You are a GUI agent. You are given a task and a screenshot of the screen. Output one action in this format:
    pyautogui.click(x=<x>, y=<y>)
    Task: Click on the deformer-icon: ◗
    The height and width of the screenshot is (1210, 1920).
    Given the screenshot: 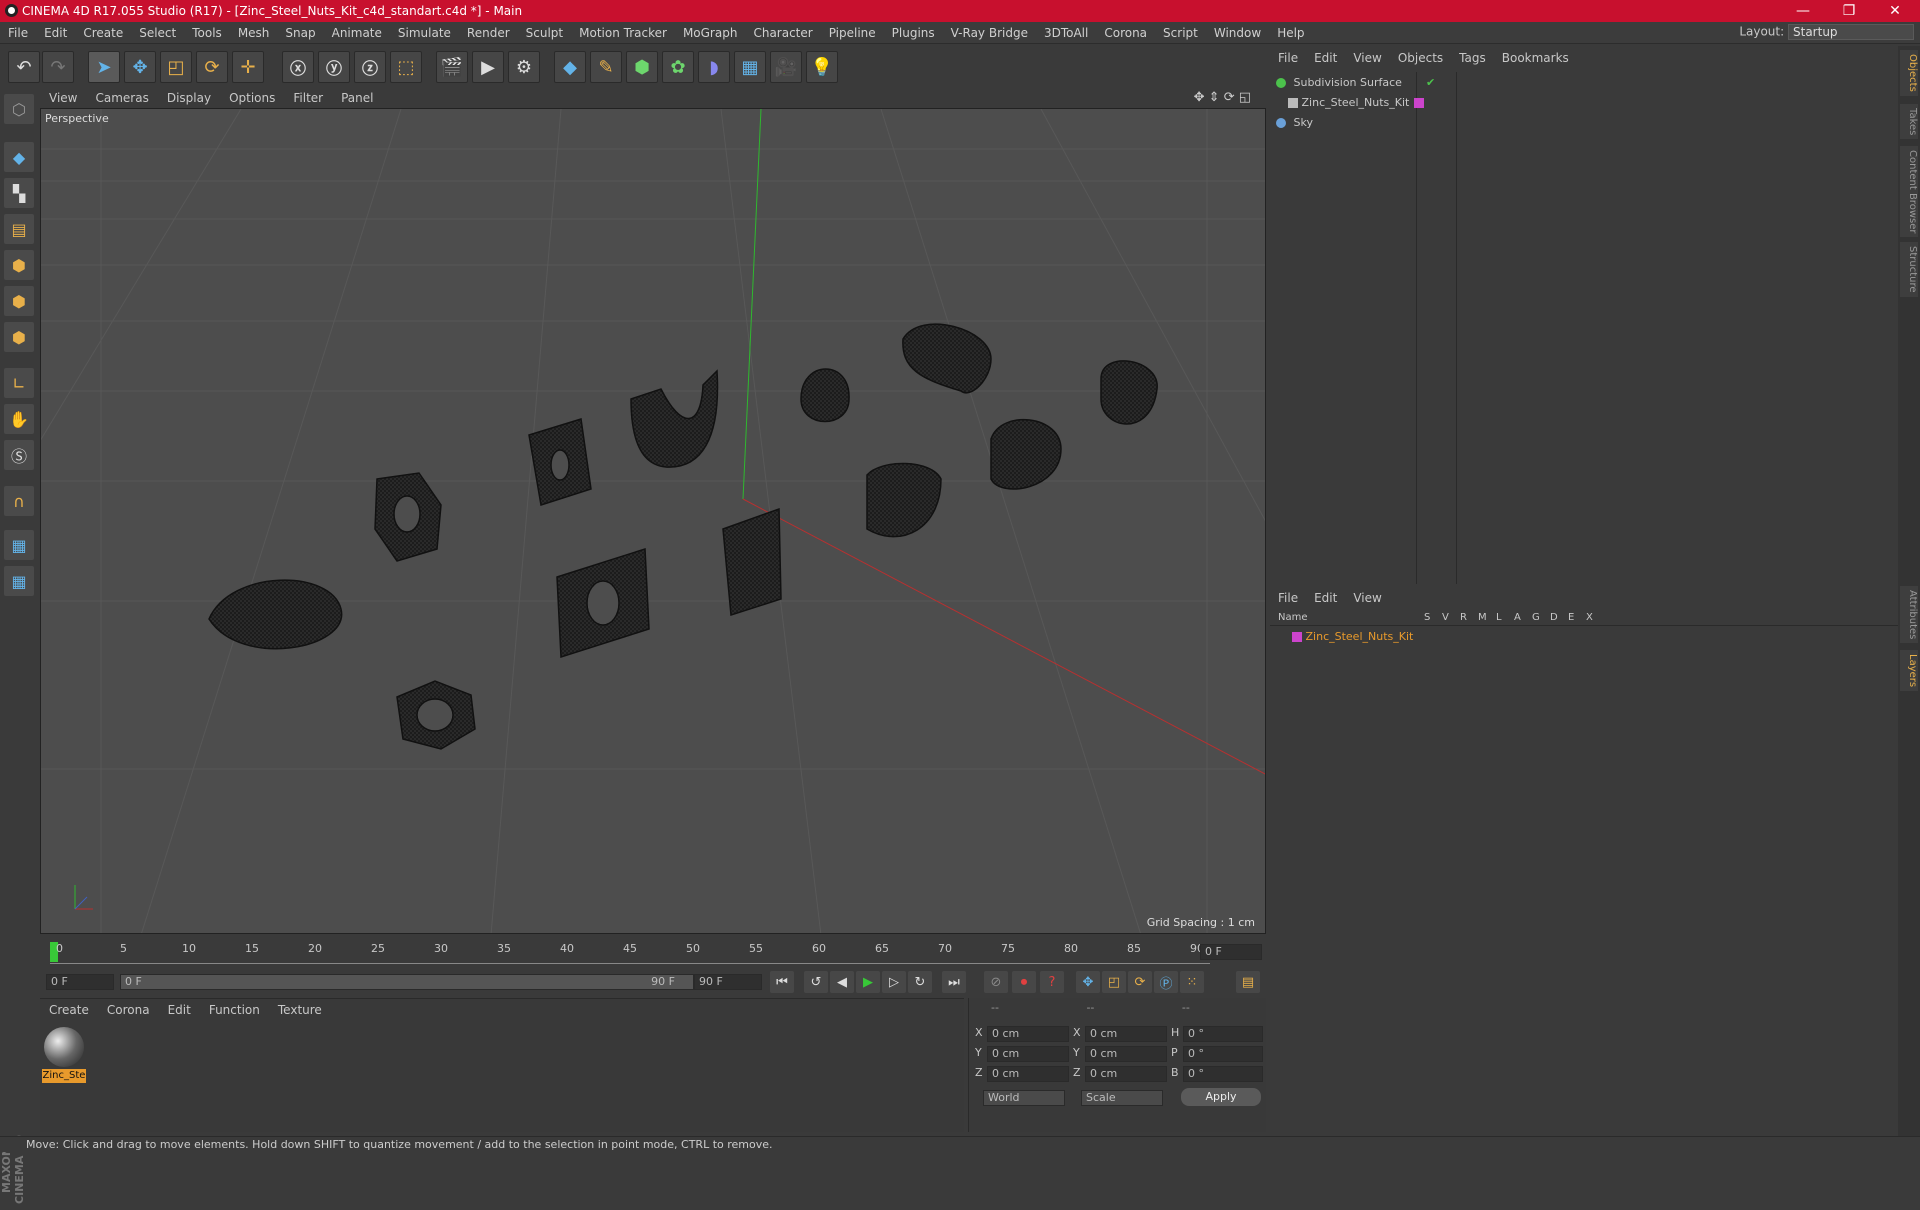 What is the action you would take?
    pyautogui.click(x=714, y=67)
    